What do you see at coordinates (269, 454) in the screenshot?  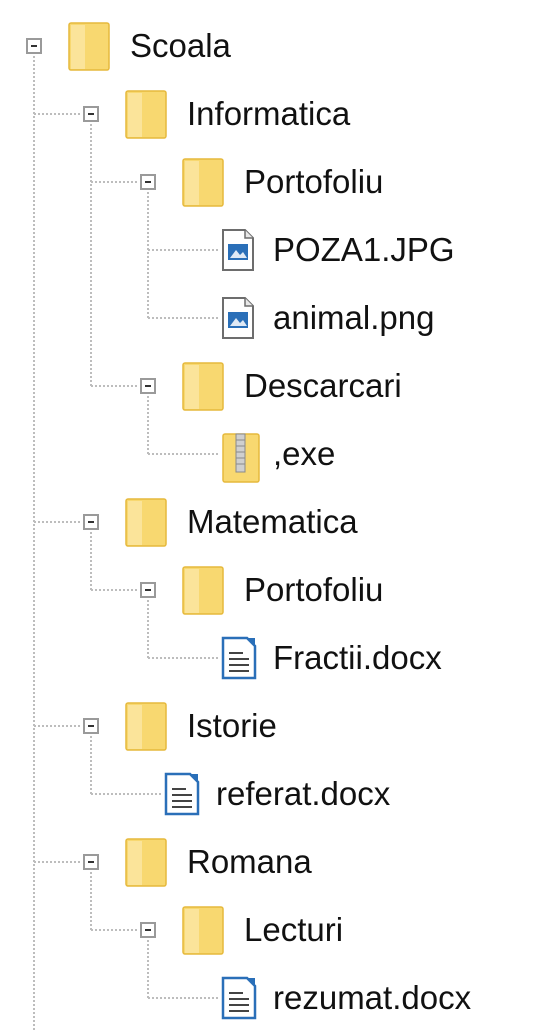 I see `tree-item: ,exe` at bounding box center [269, 454].